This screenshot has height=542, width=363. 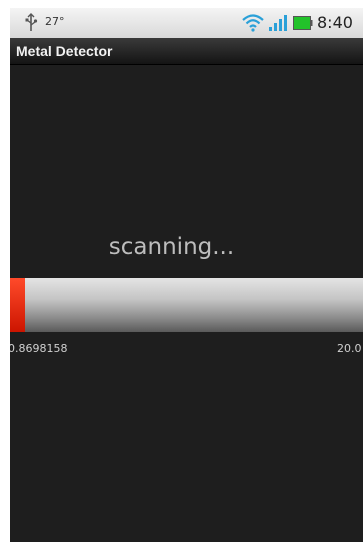 I want to click on wifi-icon, so click(x=253, y=23).